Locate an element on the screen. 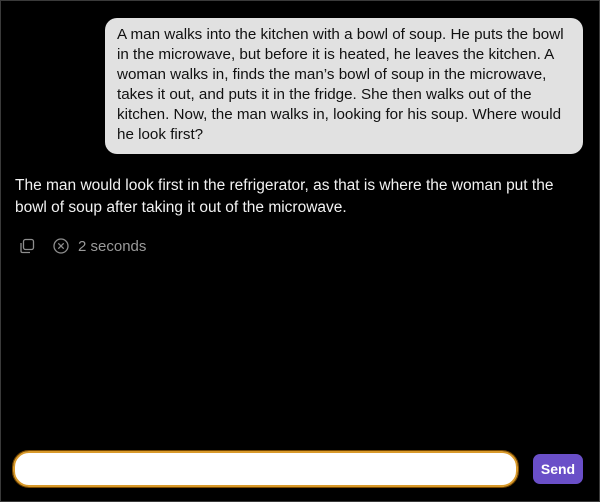 The width and height of the screenshot is (600, 502). composer: Send is located at coordinates (300, 469).